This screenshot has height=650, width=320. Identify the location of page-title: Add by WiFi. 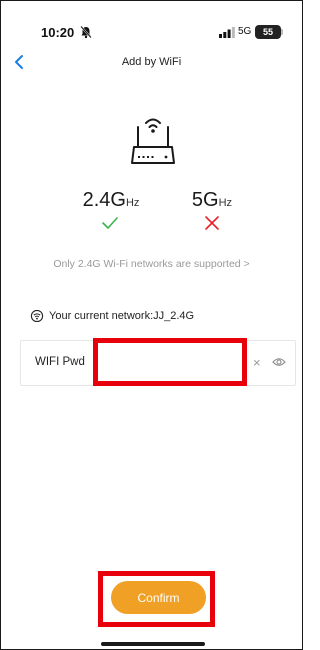
(151, 62).